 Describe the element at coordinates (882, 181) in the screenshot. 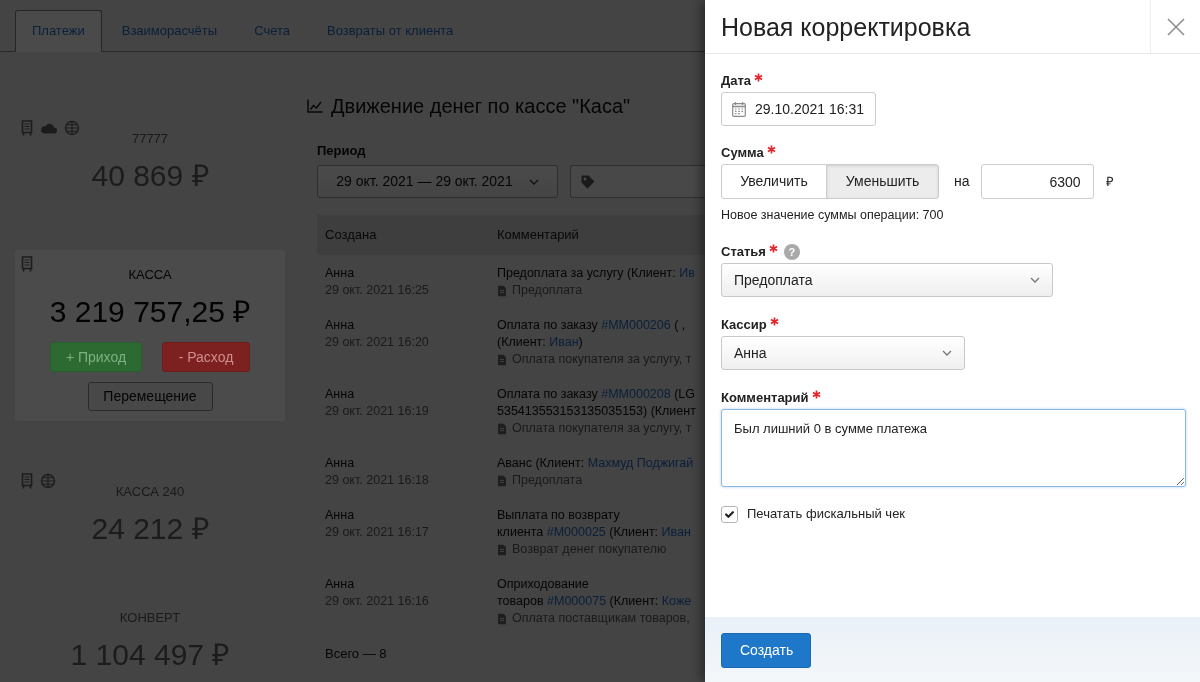

I see `toggle-button: Уменьшить` at that location.